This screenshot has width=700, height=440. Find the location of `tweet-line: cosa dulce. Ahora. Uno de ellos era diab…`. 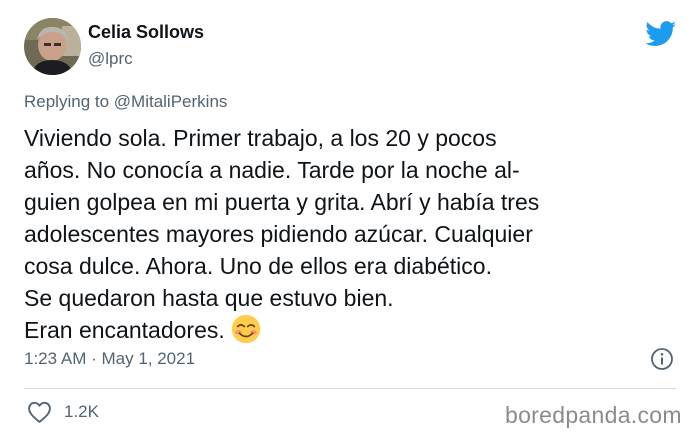

tweet-line: cosa dulce. Ahora. Uno de ellos era diab… is located at coordinates (258, 266).